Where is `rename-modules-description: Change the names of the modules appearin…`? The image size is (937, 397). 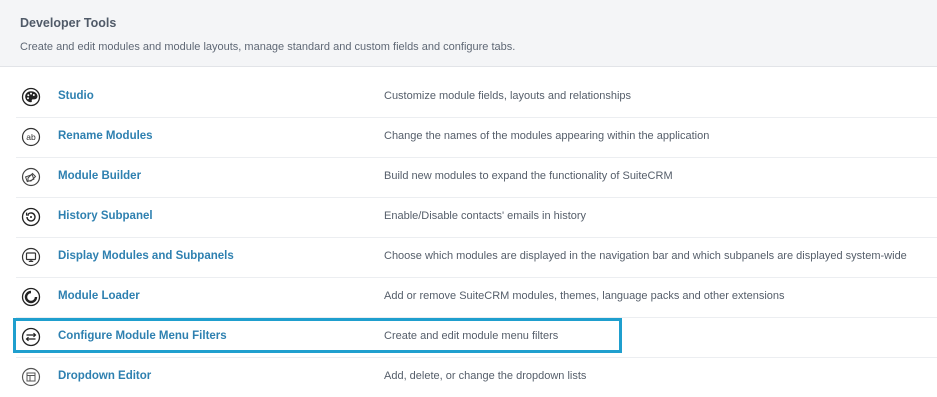
rename-modules-description: Change the names of the modules appearin… is located at coordinates (547, 136).